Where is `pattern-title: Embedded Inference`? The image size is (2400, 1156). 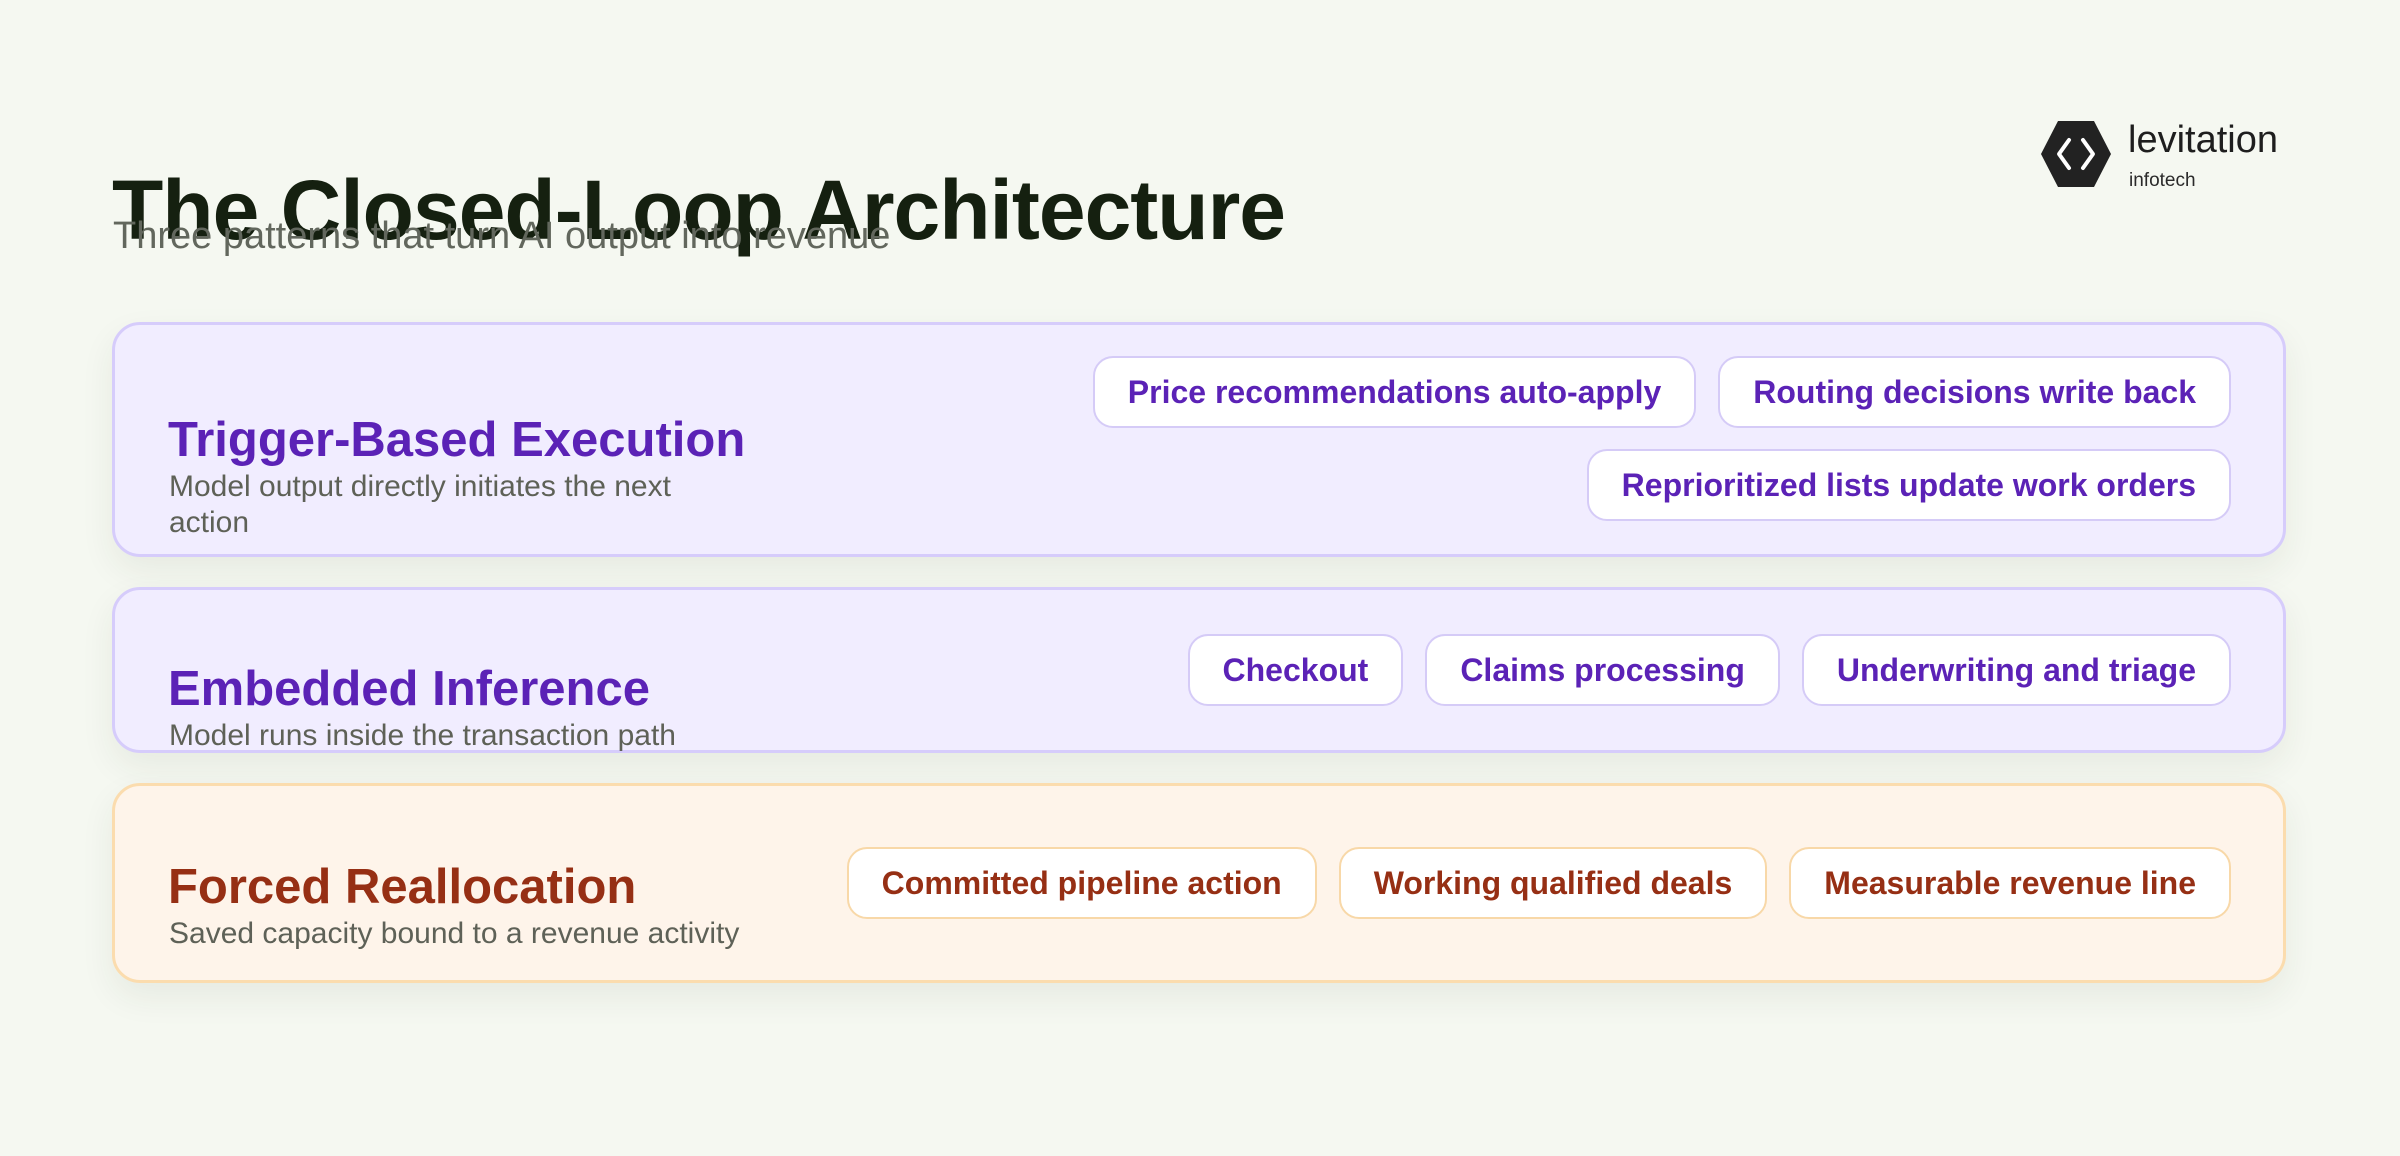 pattern-title: Embedded Inference is located at coordinates (409, 688).